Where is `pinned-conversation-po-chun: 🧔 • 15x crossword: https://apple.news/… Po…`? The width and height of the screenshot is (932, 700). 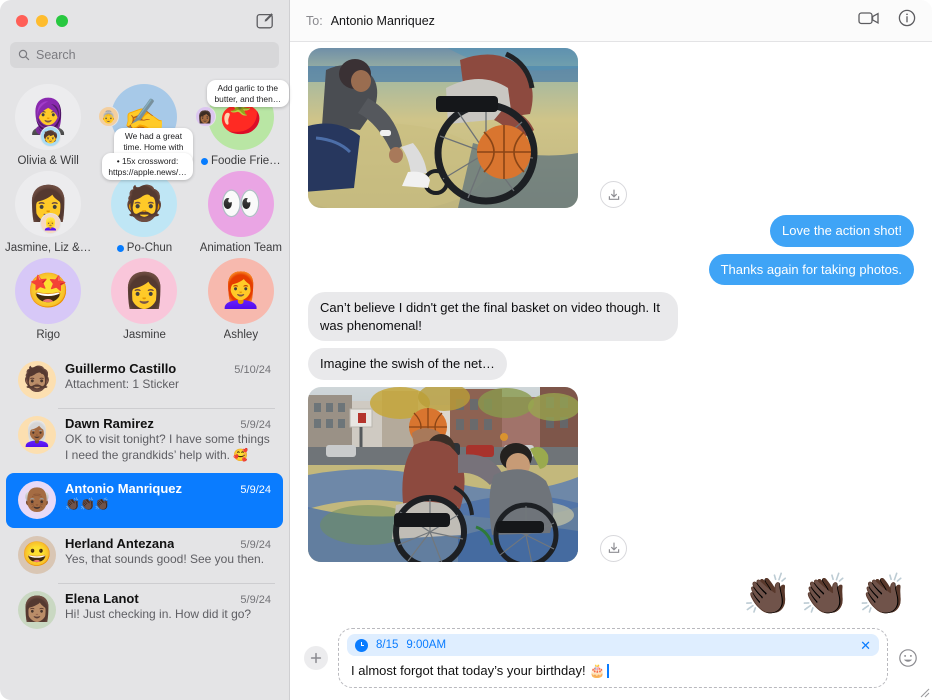
pinned-conversation-po-chun: 🧔 • 15x crossword: https://apple.news/… Po… is located at coordinates (144, 205).